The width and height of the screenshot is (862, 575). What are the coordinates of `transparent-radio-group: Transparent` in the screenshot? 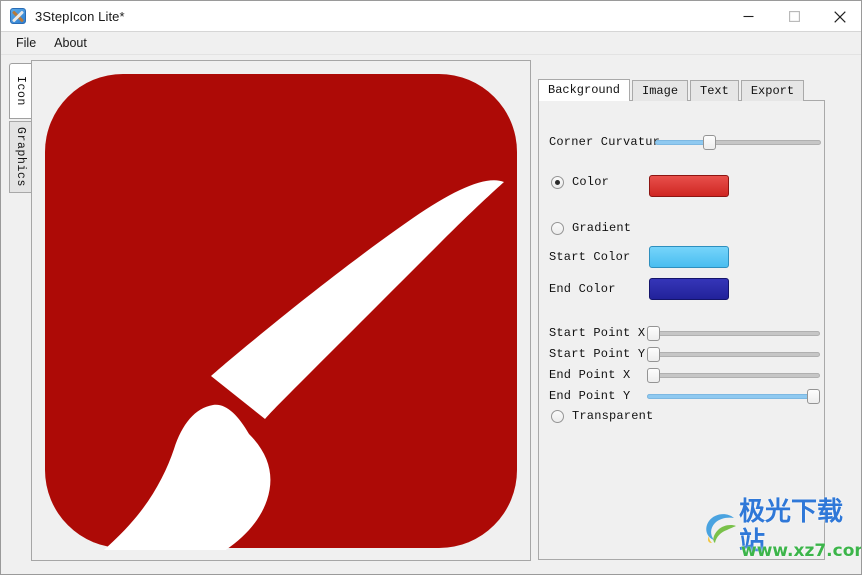 It's located at (602, 416).